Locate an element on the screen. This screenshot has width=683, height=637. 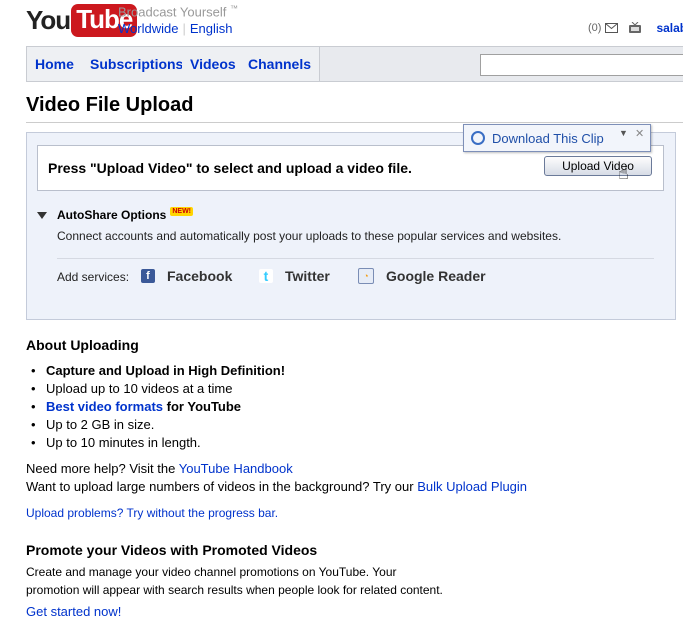
service-google-reader: ◔ Google Reader is located at coordinates (422, 276).